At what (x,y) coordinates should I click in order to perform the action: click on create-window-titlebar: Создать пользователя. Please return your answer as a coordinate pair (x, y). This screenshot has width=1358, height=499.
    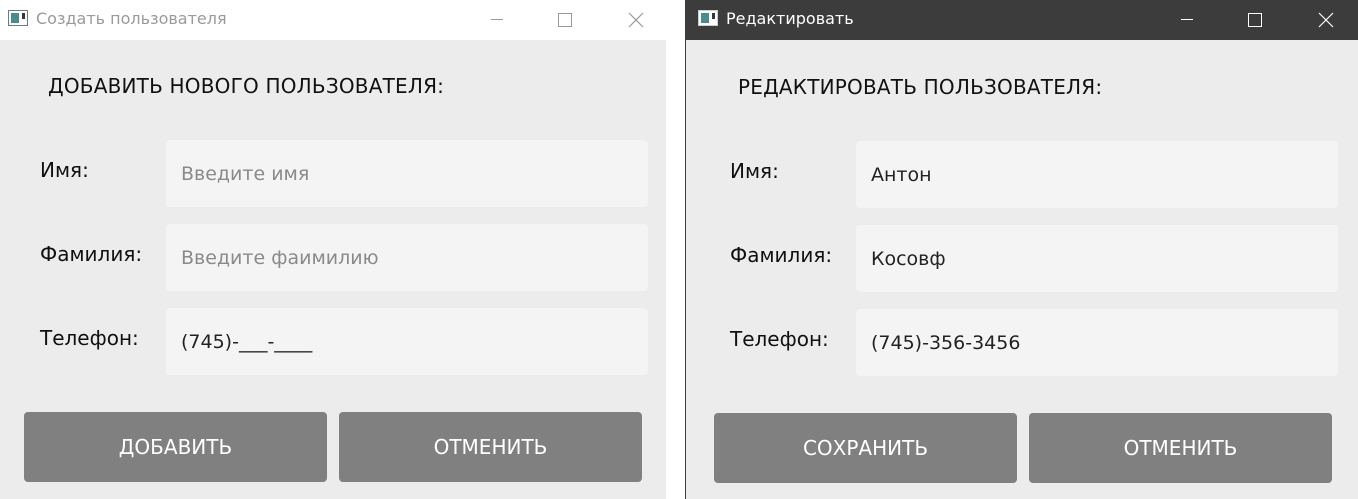
    Looking at the image, I should click on (333, 20).